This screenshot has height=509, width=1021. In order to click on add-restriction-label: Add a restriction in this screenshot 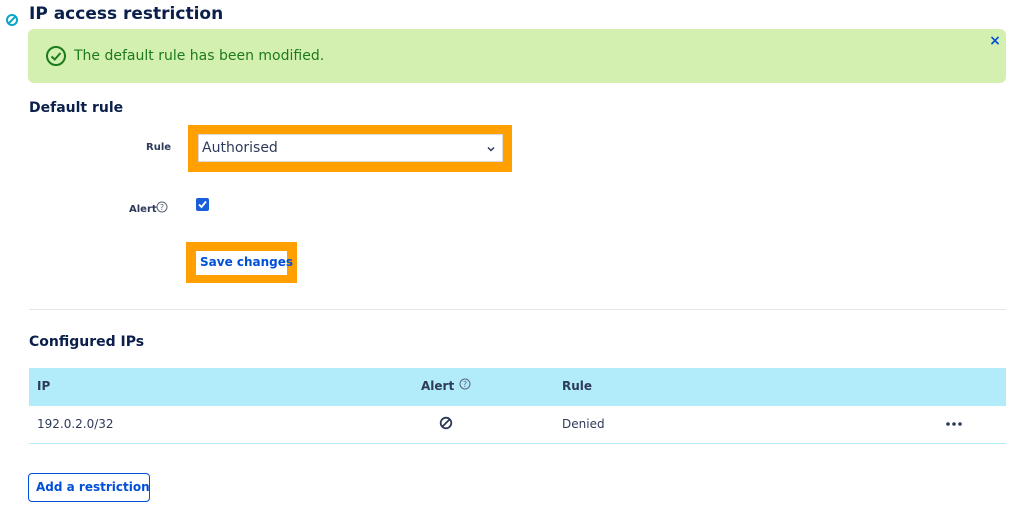, I will do `click(93, 487)`.